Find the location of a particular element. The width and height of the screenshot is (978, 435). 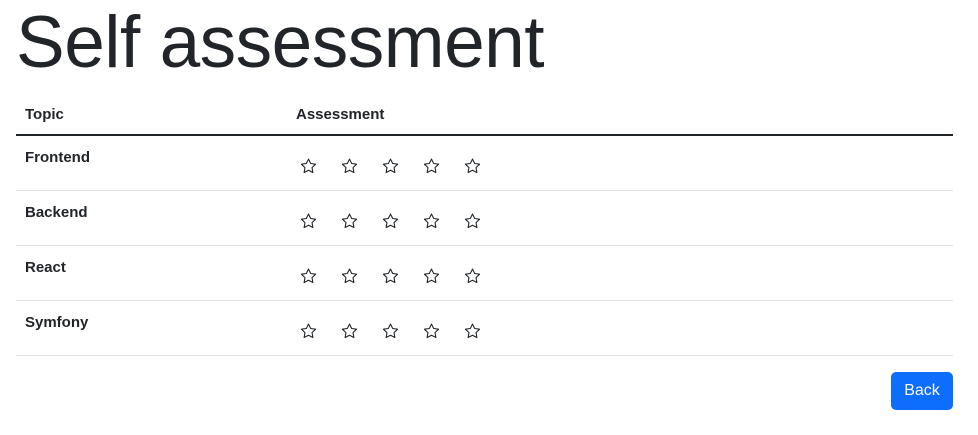

column-header-assessment: Assessment is located at coordinates (620, 115).